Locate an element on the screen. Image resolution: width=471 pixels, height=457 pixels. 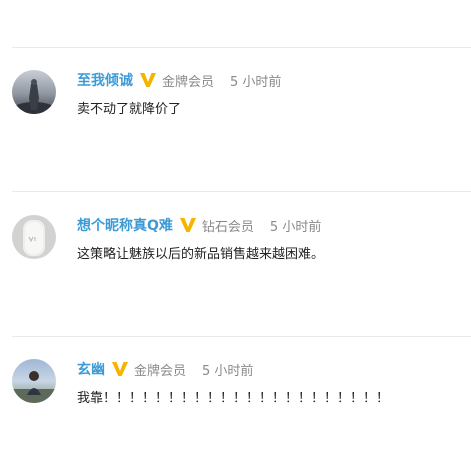
comment-text: 这策略让魅族以后的新品销售越来越困难。 is located at coordinates (201, 254).